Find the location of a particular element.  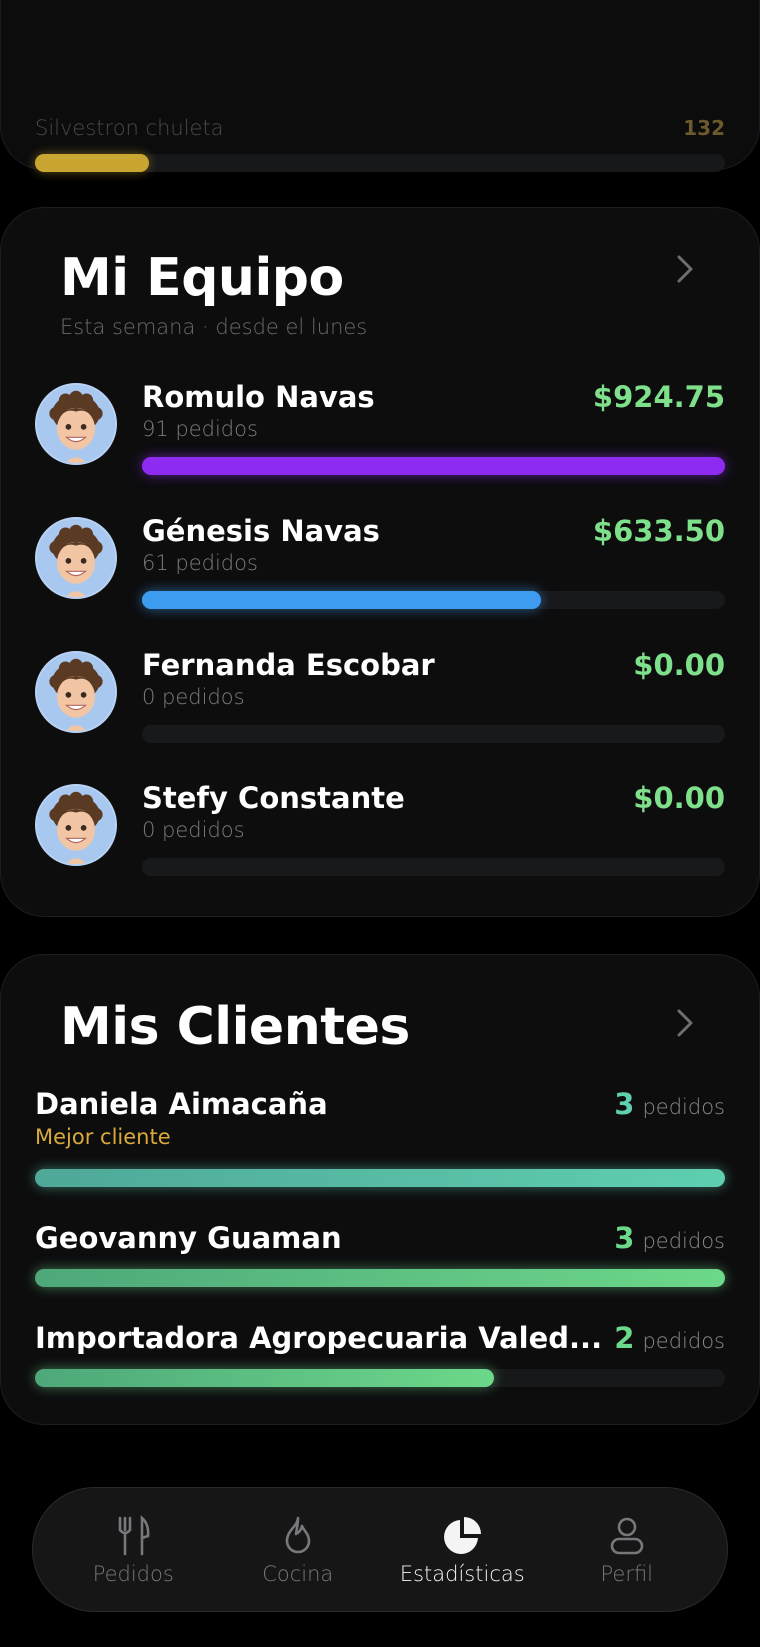

top-product-count: 132 is located at coordinates (704, 128).